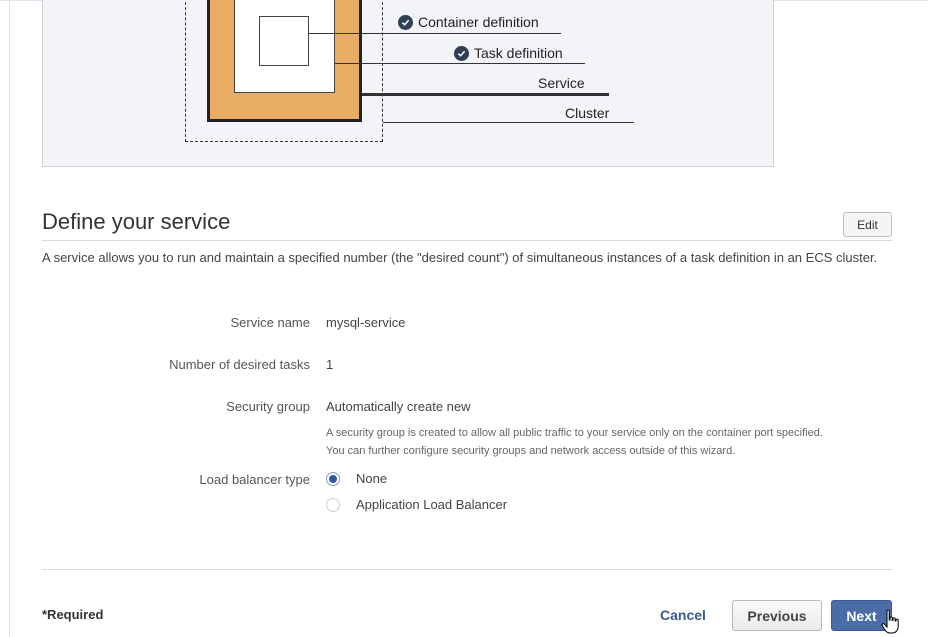 This screenshot has width=928, height=637. Describe the element at coordinates (432, 504) in the screenshot. I see `radio-alb-label: Application Load Balancer` at that location.